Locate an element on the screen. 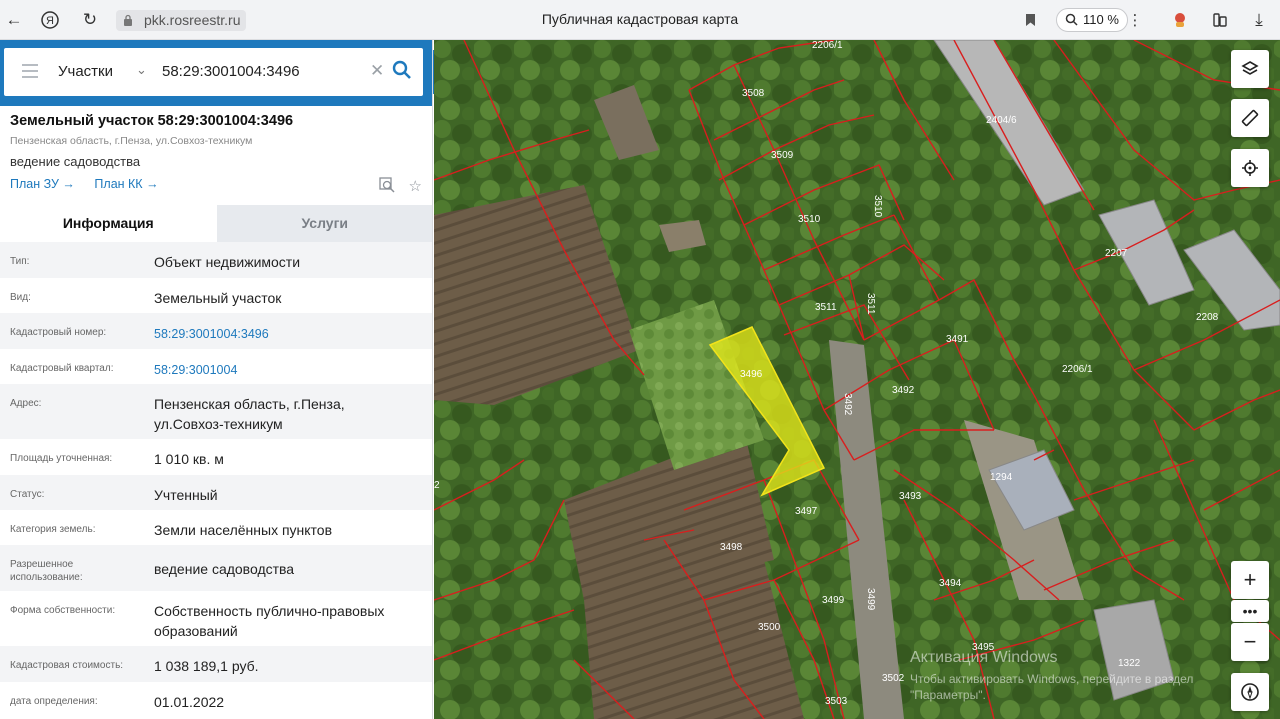 Image resolution: width=1280 pixels, height=719 pixels. zoom-out-button: − is located at coordinates (1250, 642).